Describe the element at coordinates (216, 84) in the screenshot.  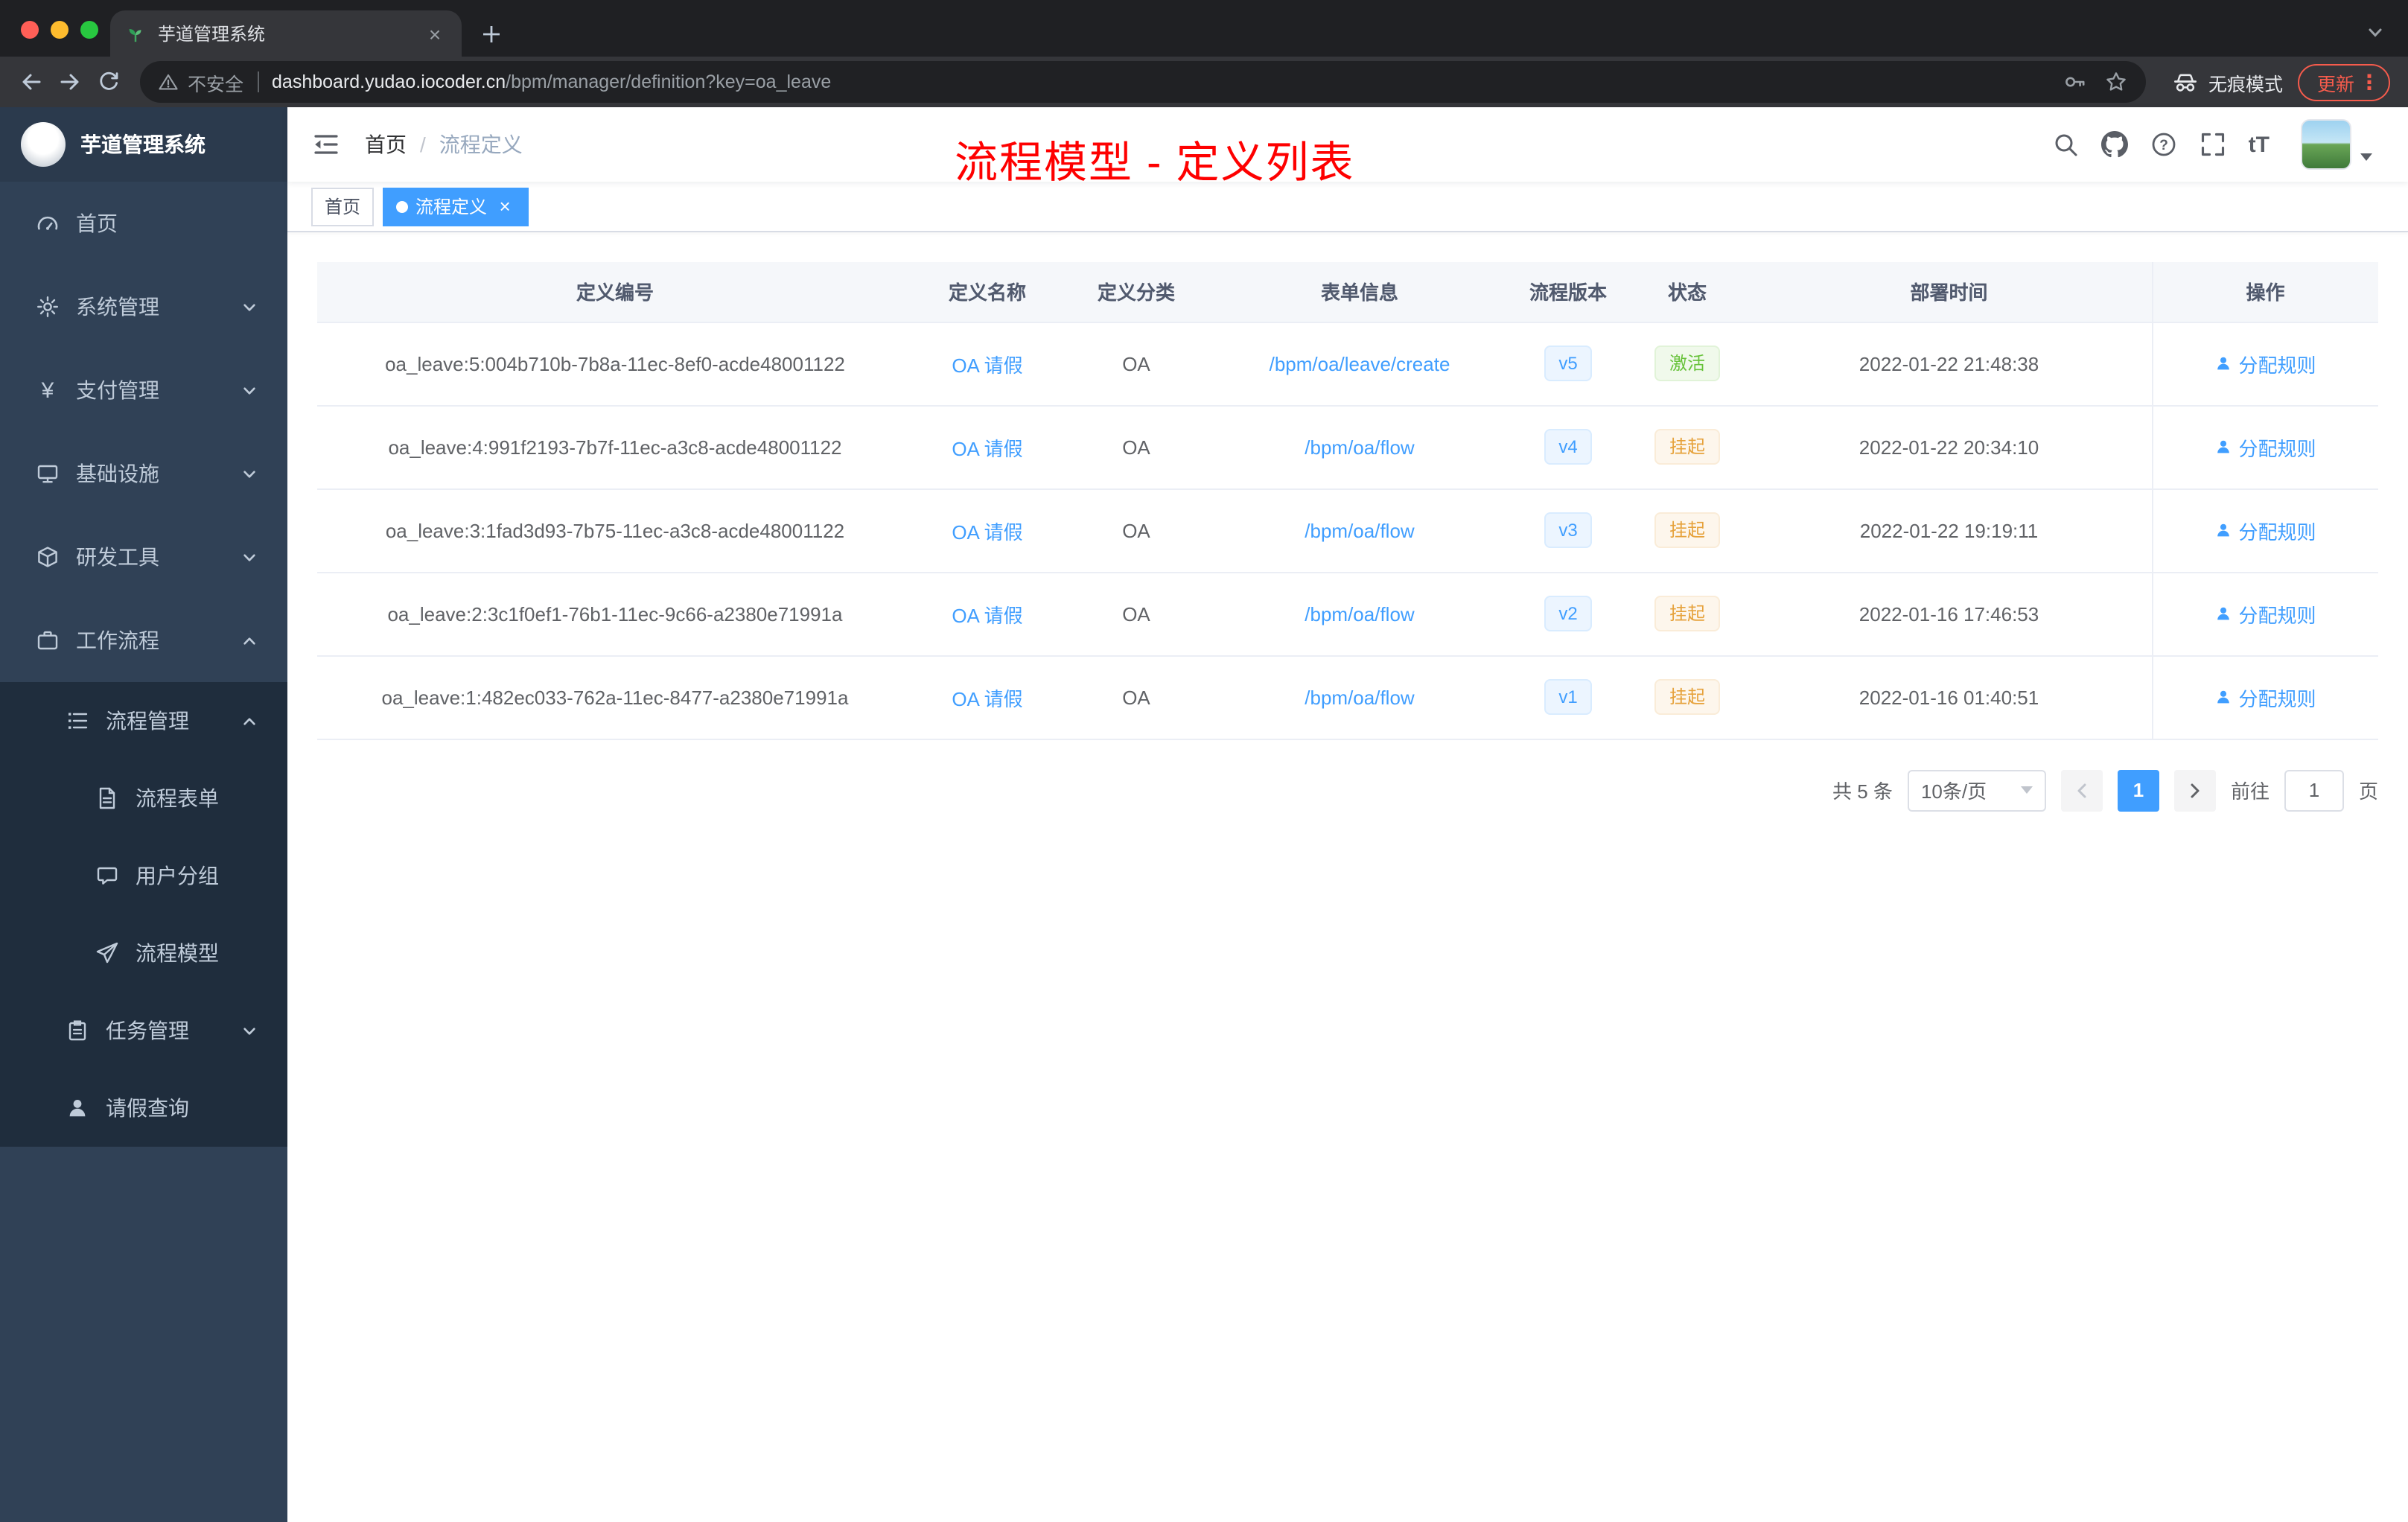
I see `security-label: 不安全` at that location.